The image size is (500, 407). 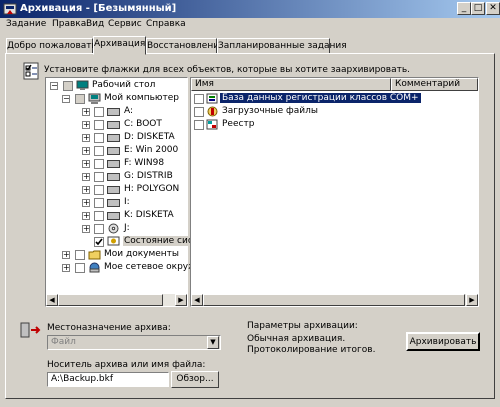 I want to click on drive-label: E: Win 2000, so click(x=151, y=150).